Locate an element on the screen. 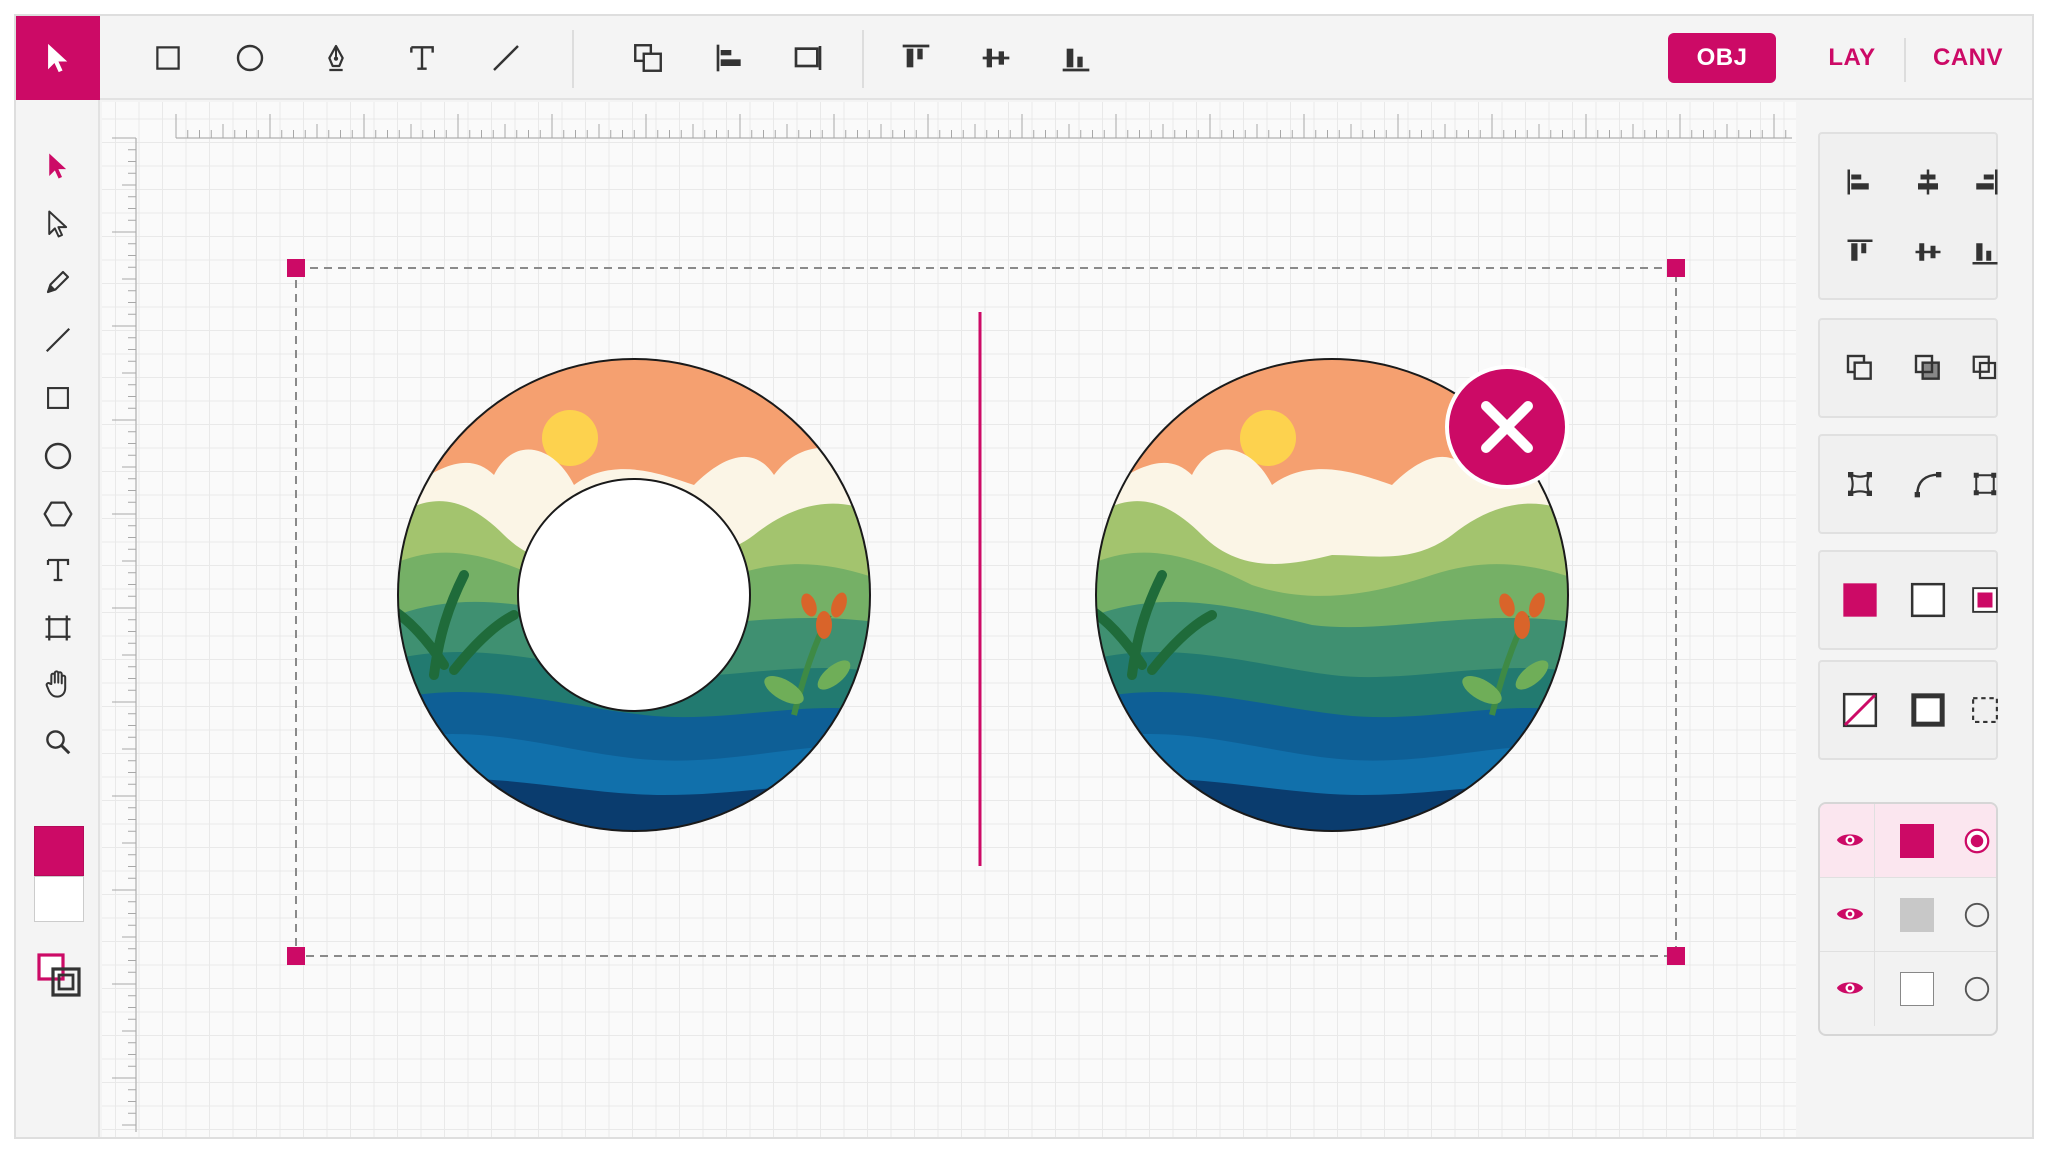 Image resolution: width=2048 pixels, height=1152 pixels. direct-select-icon is located at coordinates (58, 224).